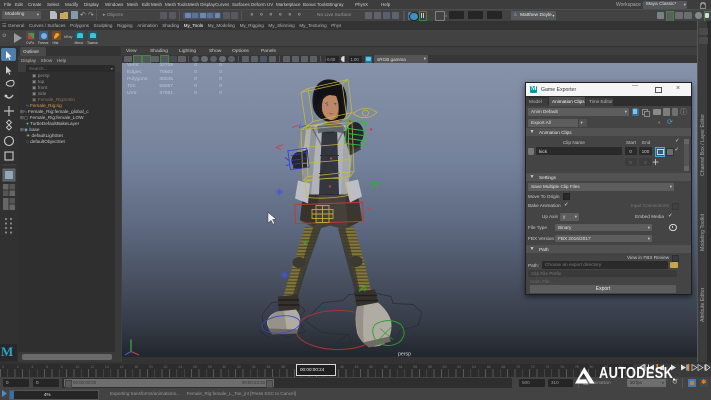 The width and height of the screenshot is (711, 400). What do you see at coordinates (404, 354) in the screenshot?
I see `svg-text: persp` at bounding box center [404, 354].